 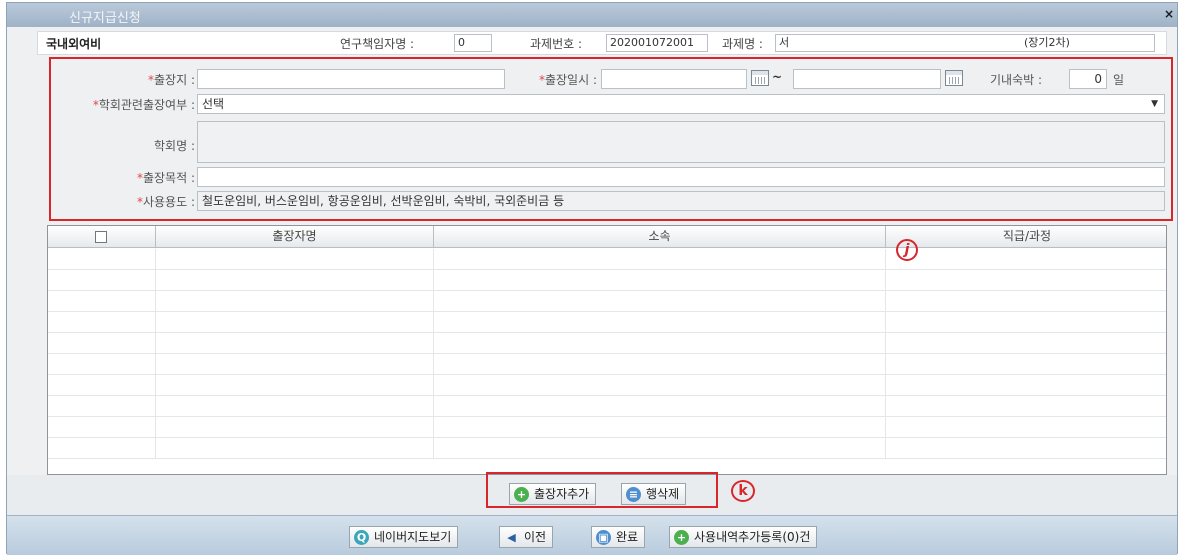 What do you see at coordinates (633, 494) in the screenshot?
I see `delete-icon: ≡` at bounding box center [633, 494].